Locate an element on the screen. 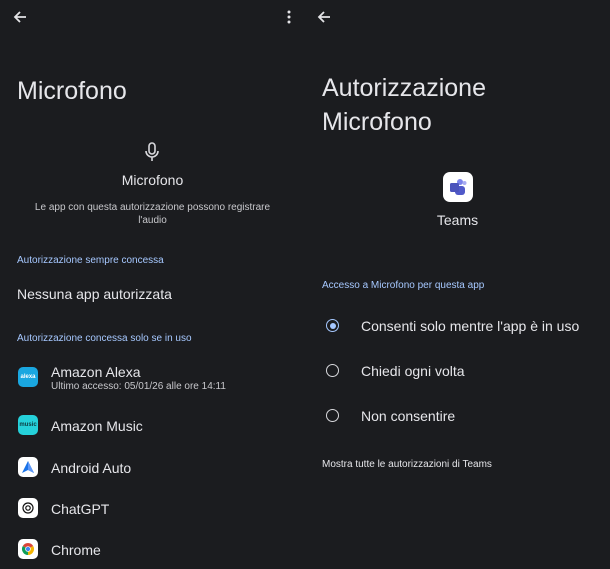 The image size is (610, 569). option-ask-every-time: Chiedi ogni volta is located at coordinates (457, 371).